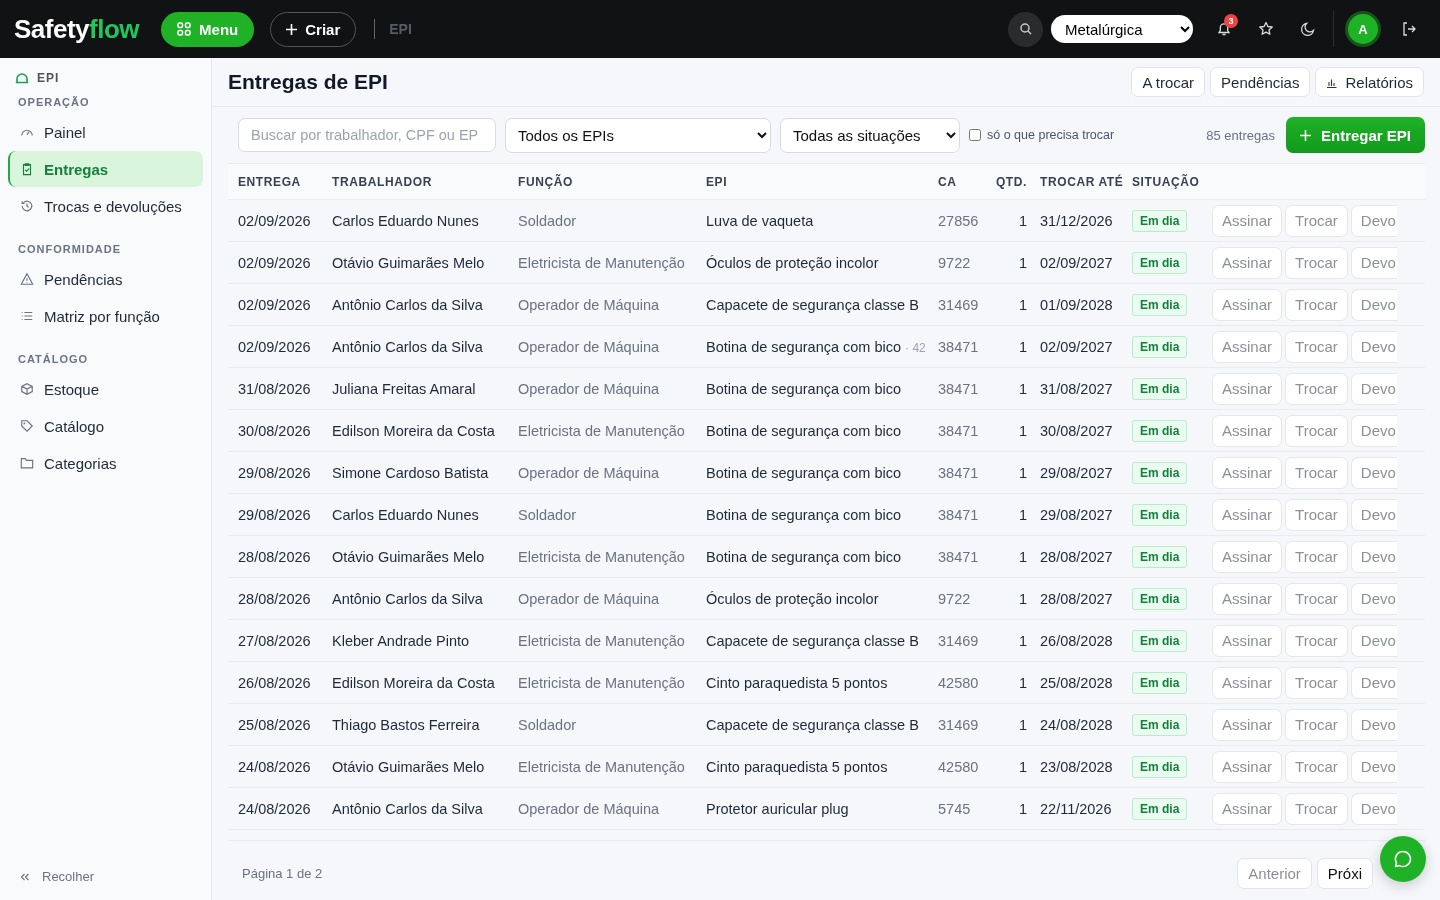 The width and height of the screenshot is (1440, 900). I want to click on avatar: A, so click(1363, 29).